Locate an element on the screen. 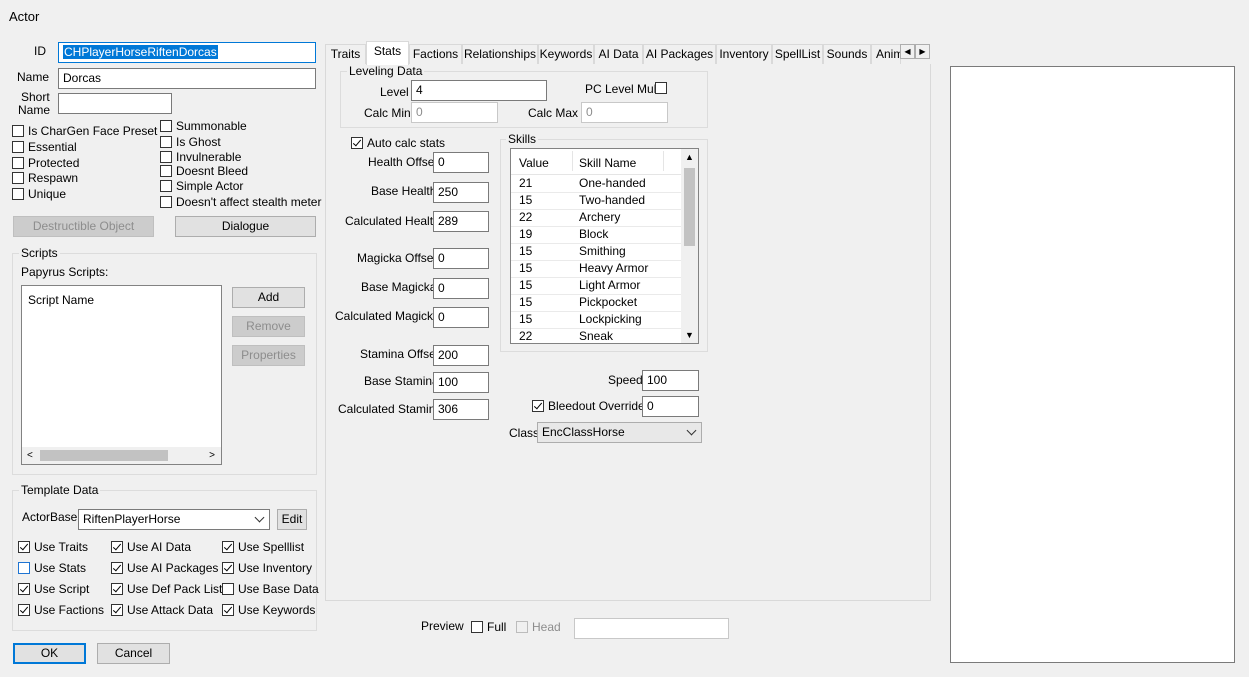  doesnt-bleed-checkbox is located at coordinates (166, 171).